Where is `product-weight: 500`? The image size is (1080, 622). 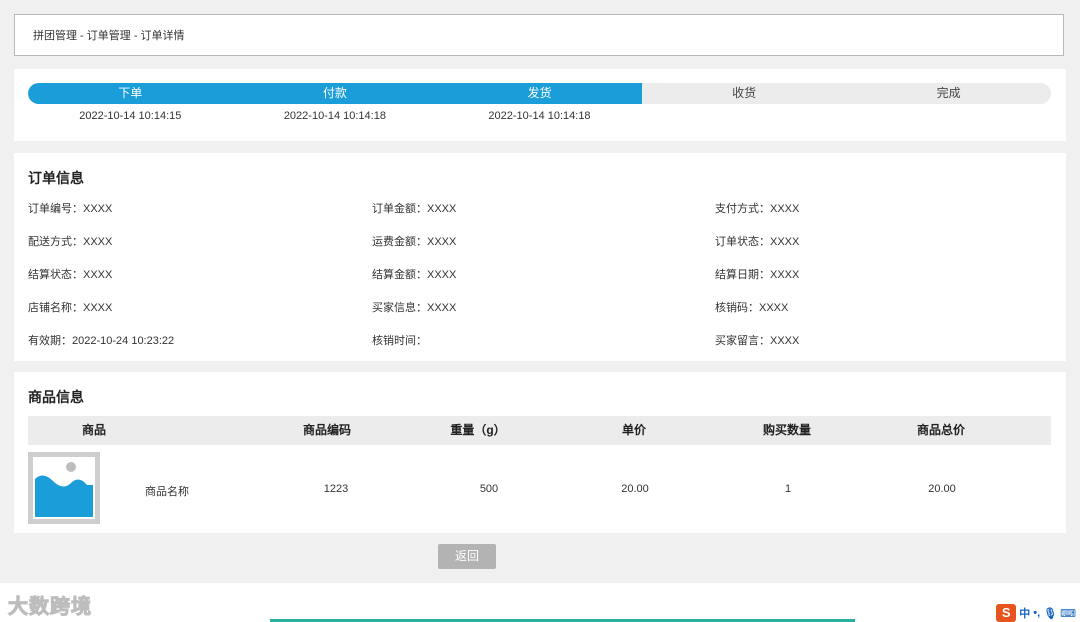 product-weight: 500 is located at coordinates (489, 489).